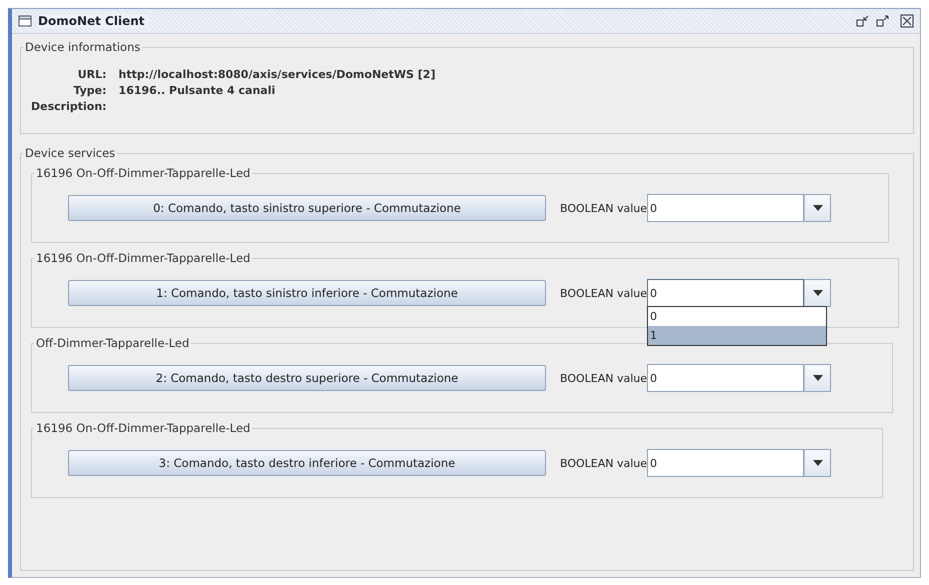 The image size is (929, 585). I want to click on command-button: 1: Comando, tasto sinistro inferiore - Commutazione, so click(307, 293).